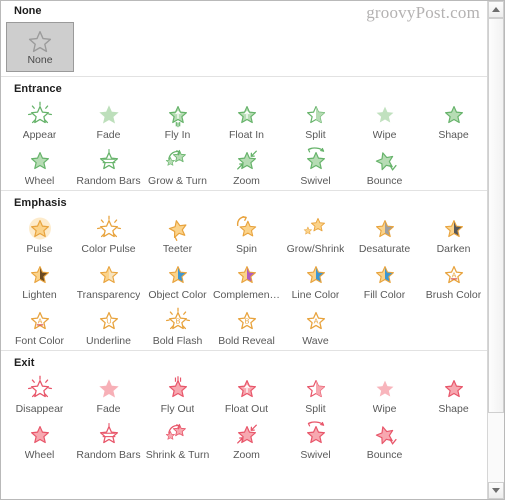  I want to click on star-outline-icon, so click(454, 114).